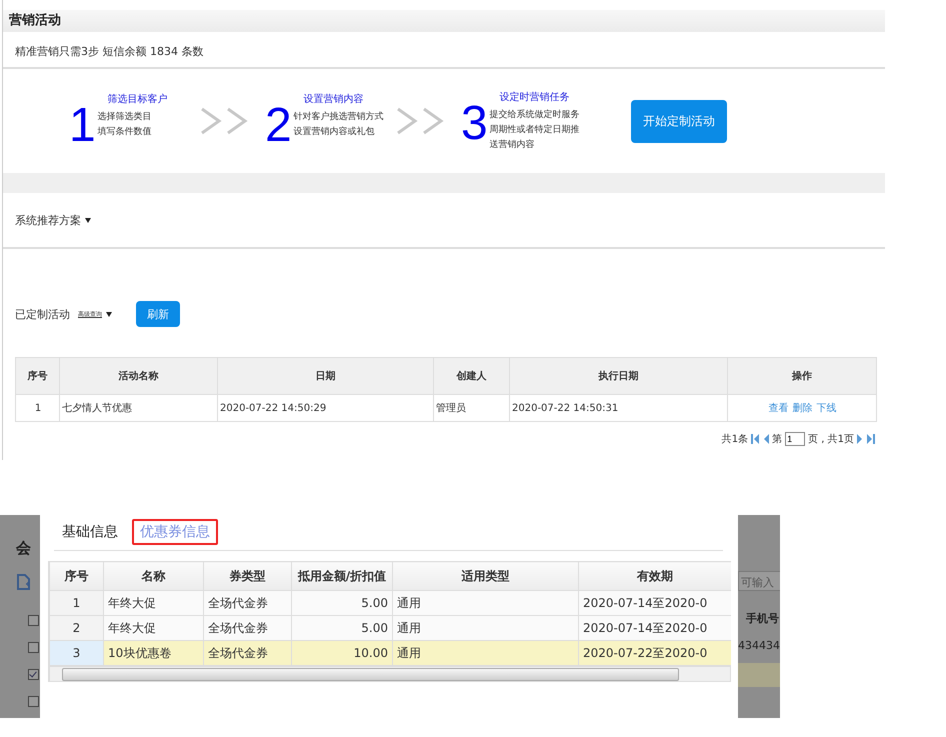 Image resolution: width=946 pixels, height=737 pixels. I want to click on table-cell: 管理员, so click(472, 408).